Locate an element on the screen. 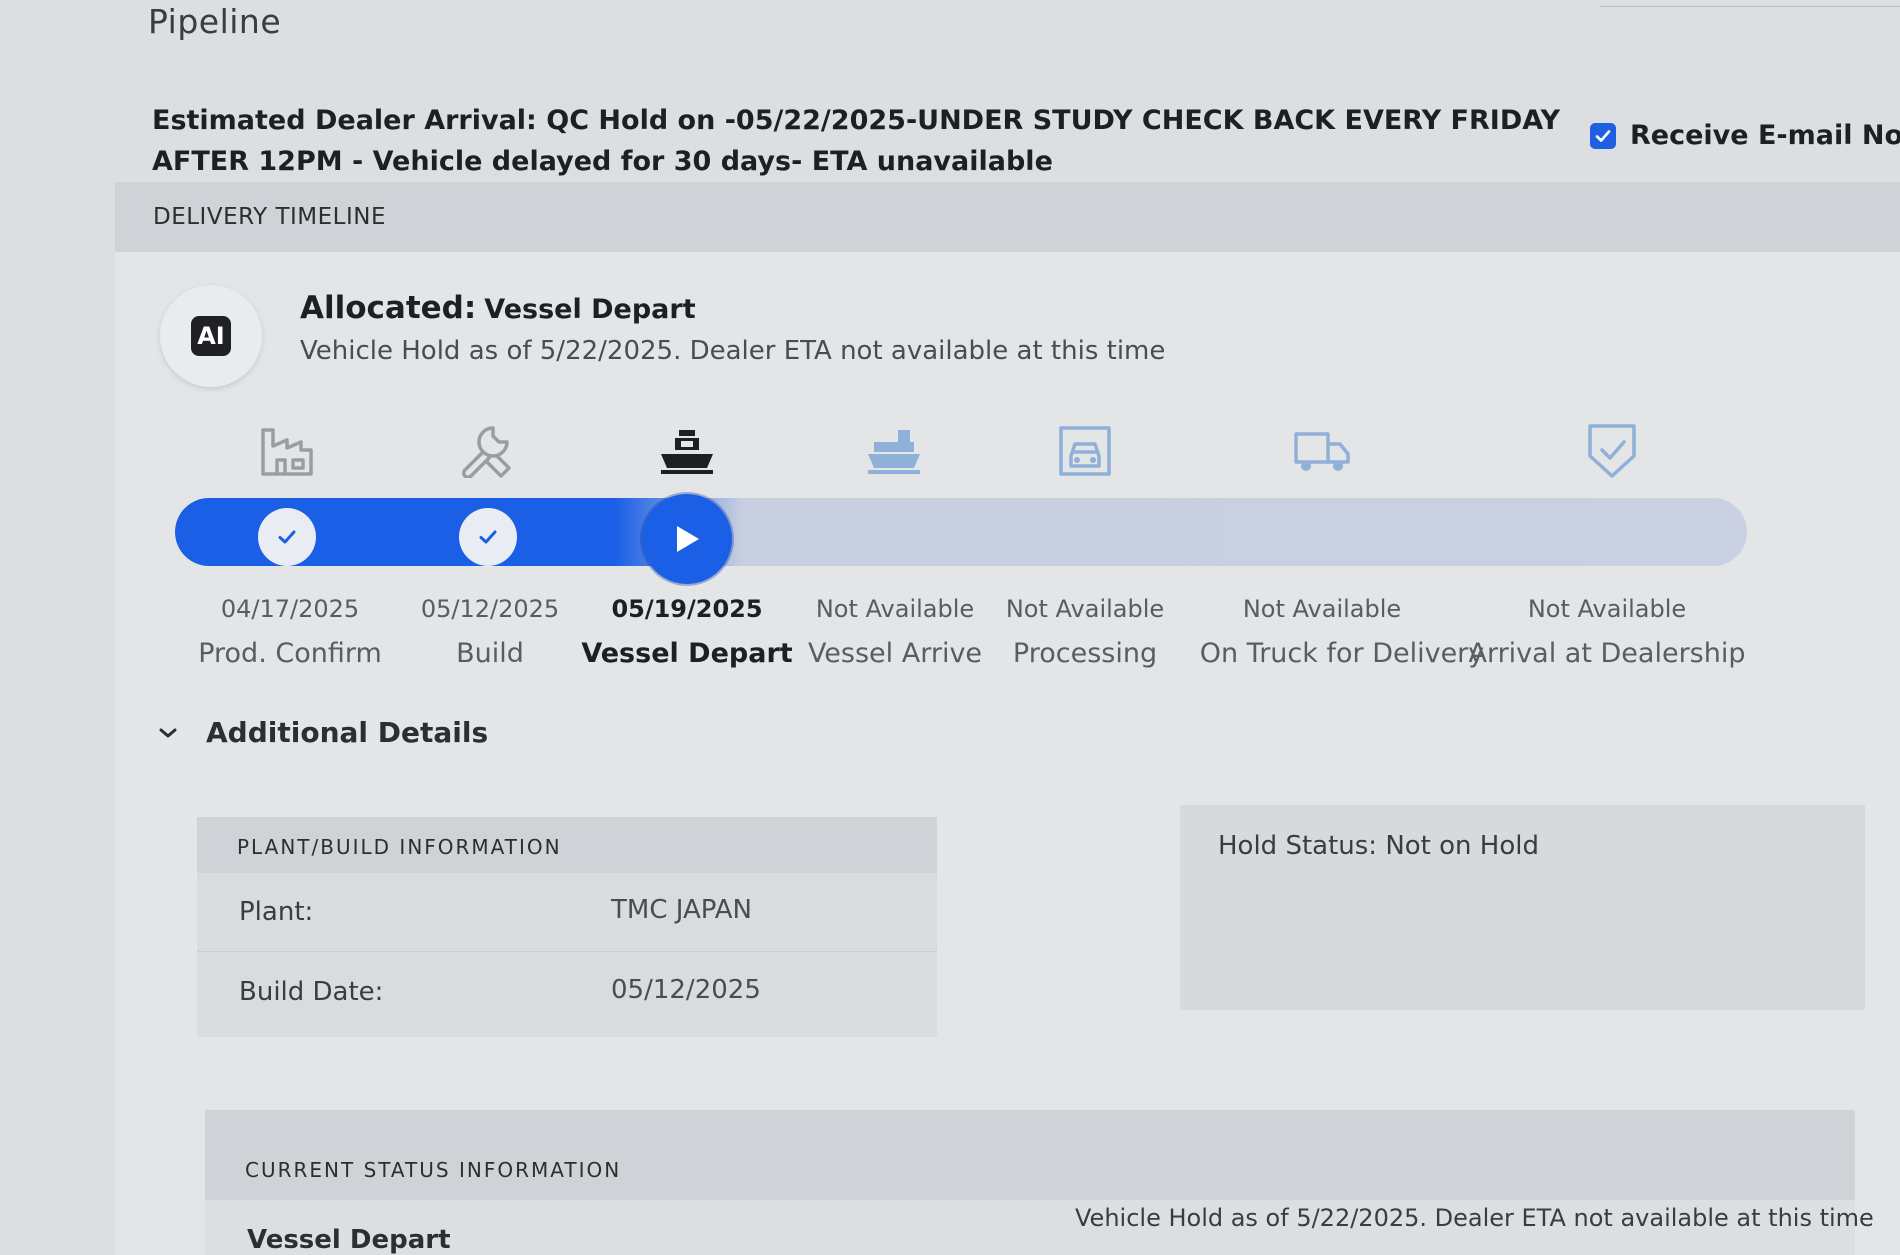 This screenshot has height=1255, width=1900. current-status-title: CURRENT STATUS INFORMATION is located at coordinates (433, 1170).